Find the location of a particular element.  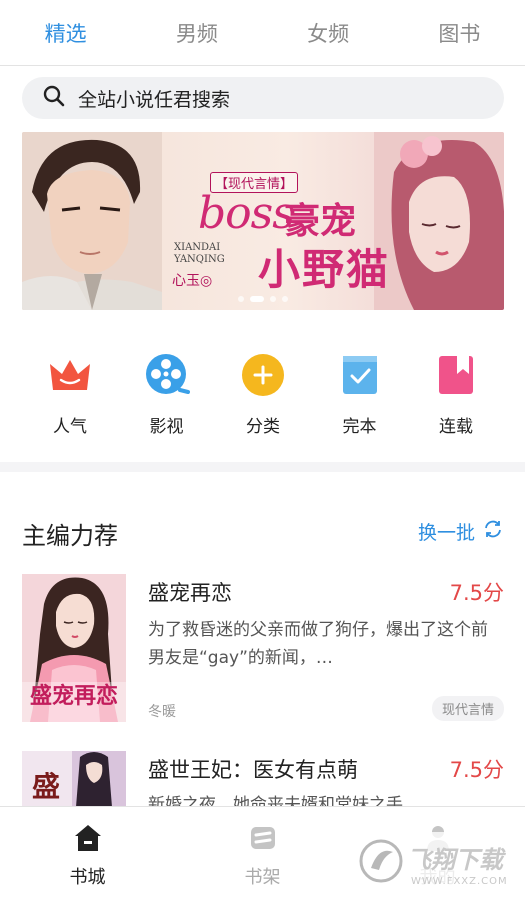

nav-bookshelf: 书架 is located at coordinates (262, 853).